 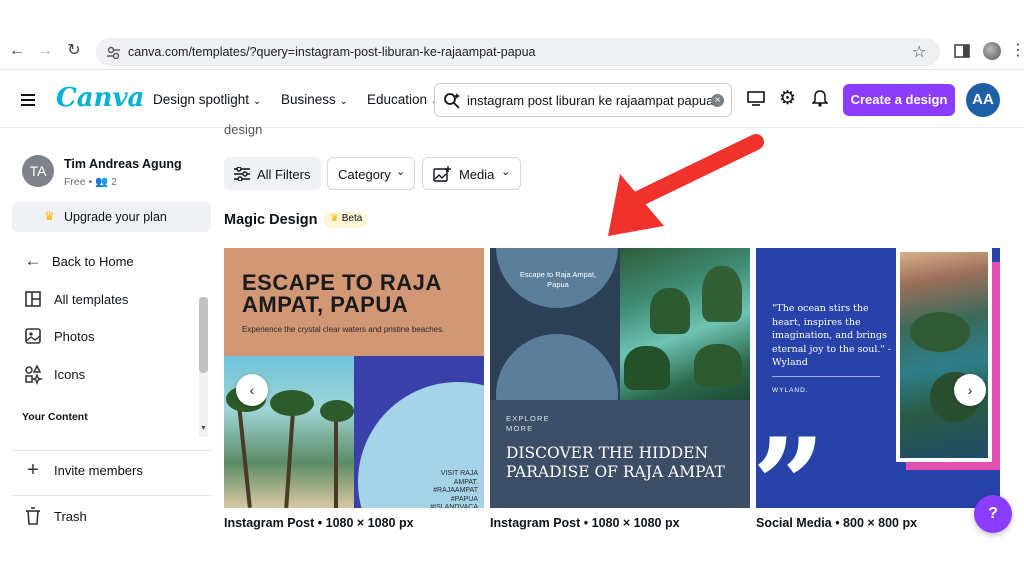 I want to click on carousel-prev-button: ‹, so click(x=252, y=390).